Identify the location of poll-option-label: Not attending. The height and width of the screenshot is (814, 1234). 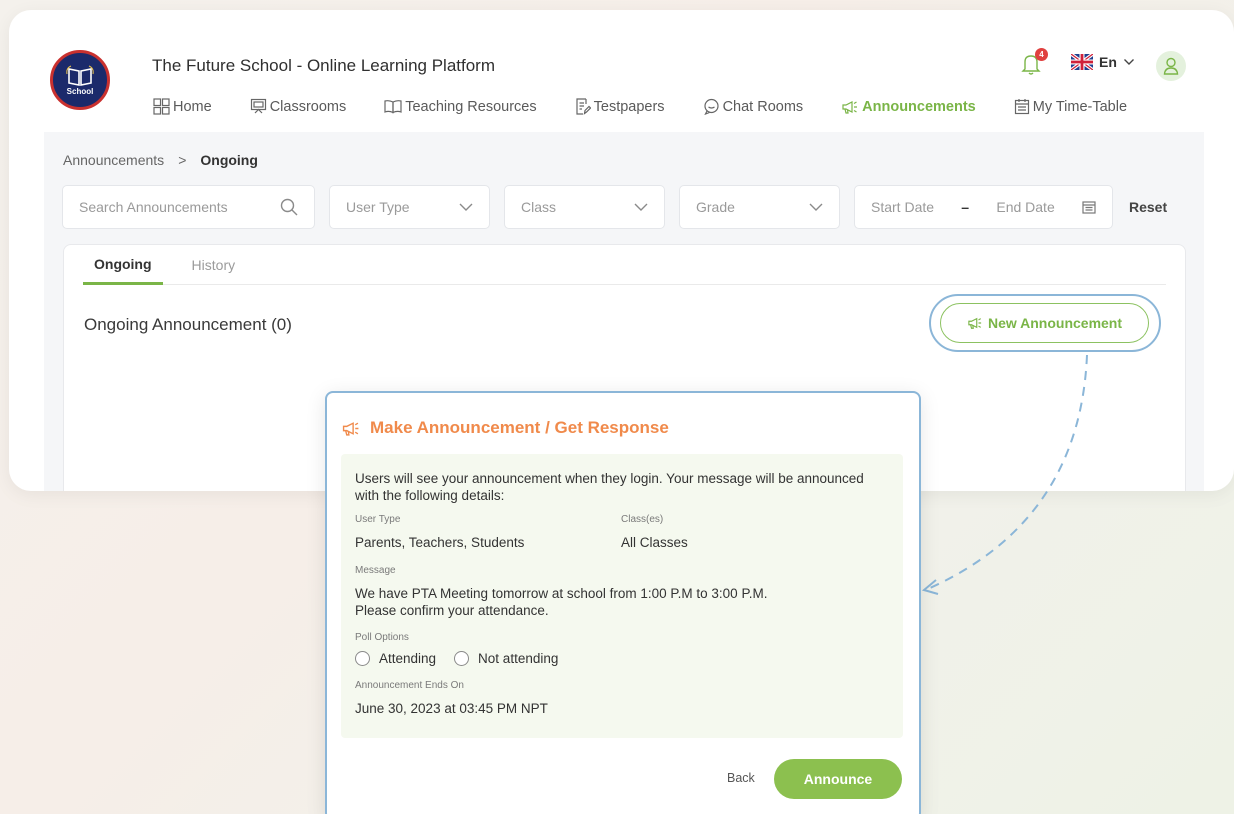
(518, 658).